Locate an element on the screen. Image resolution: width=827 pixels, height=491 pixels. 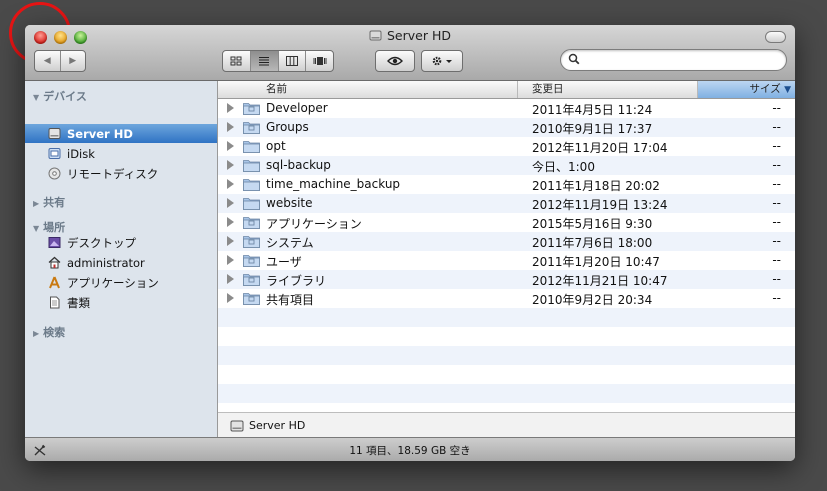
file-row: アプリケーション 2015年5月16日 9:30 -- is located at coordinates (506, 222).